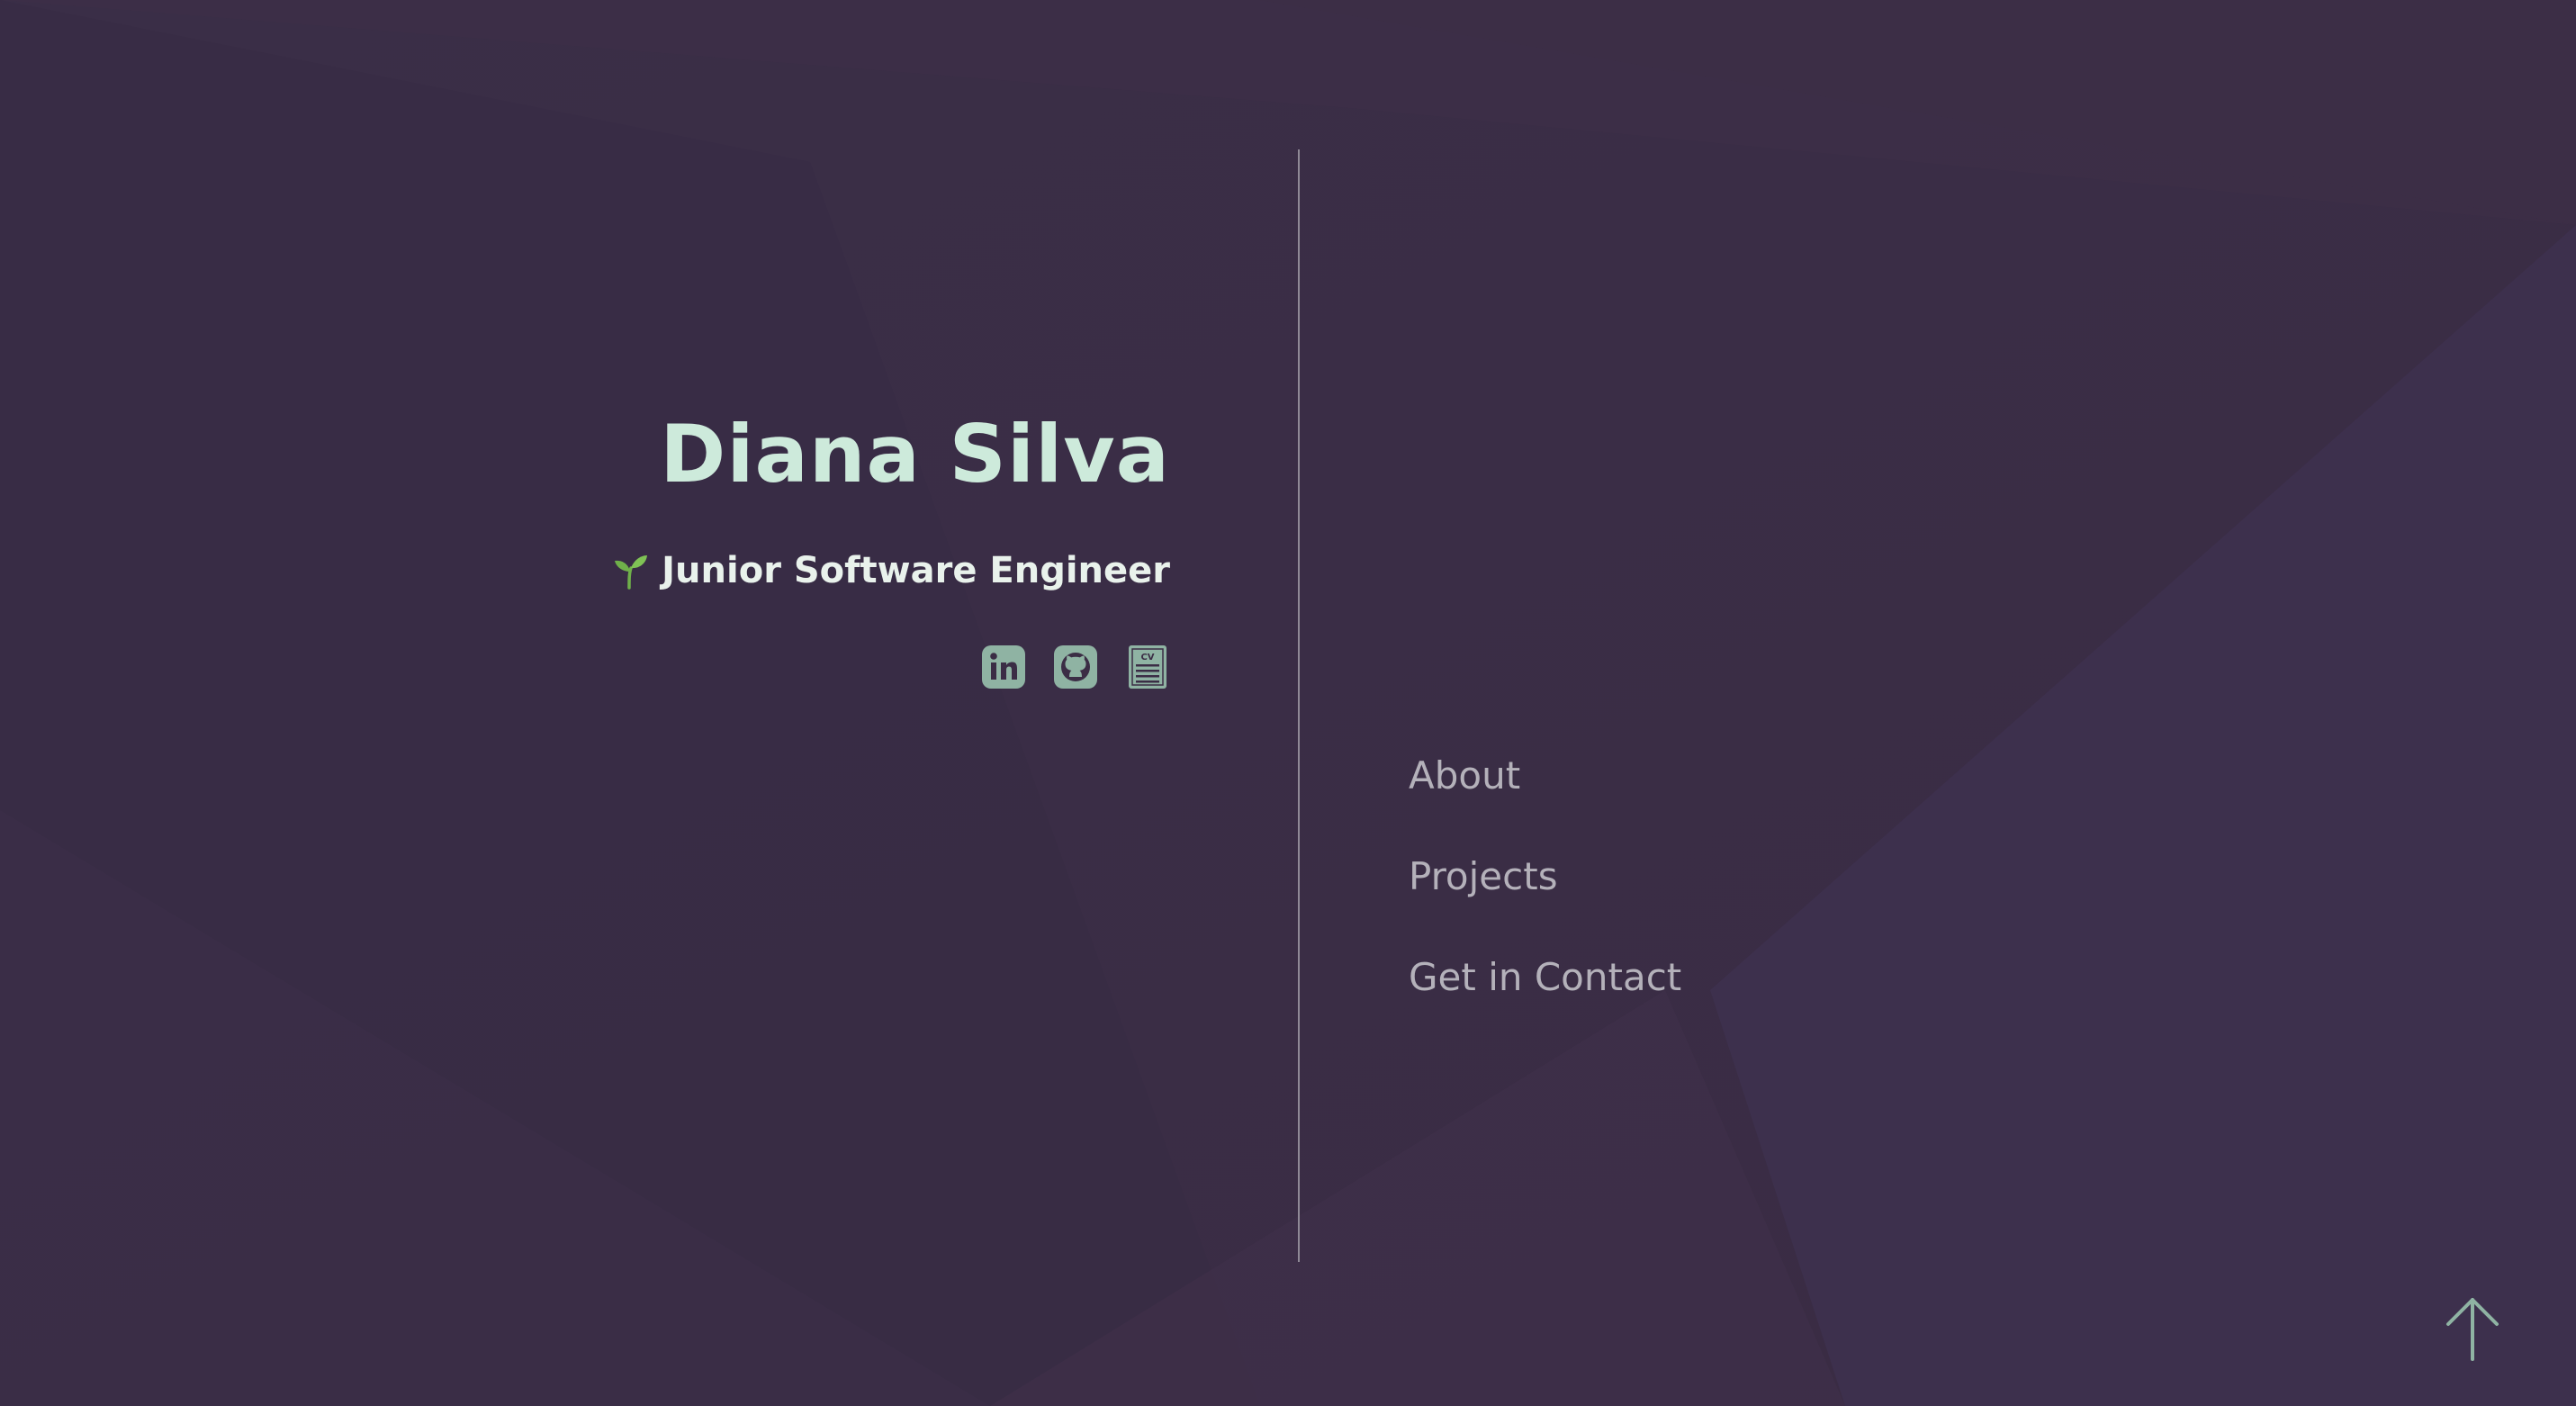  I want to click on back-to-top-button, so click(2472, 1328).